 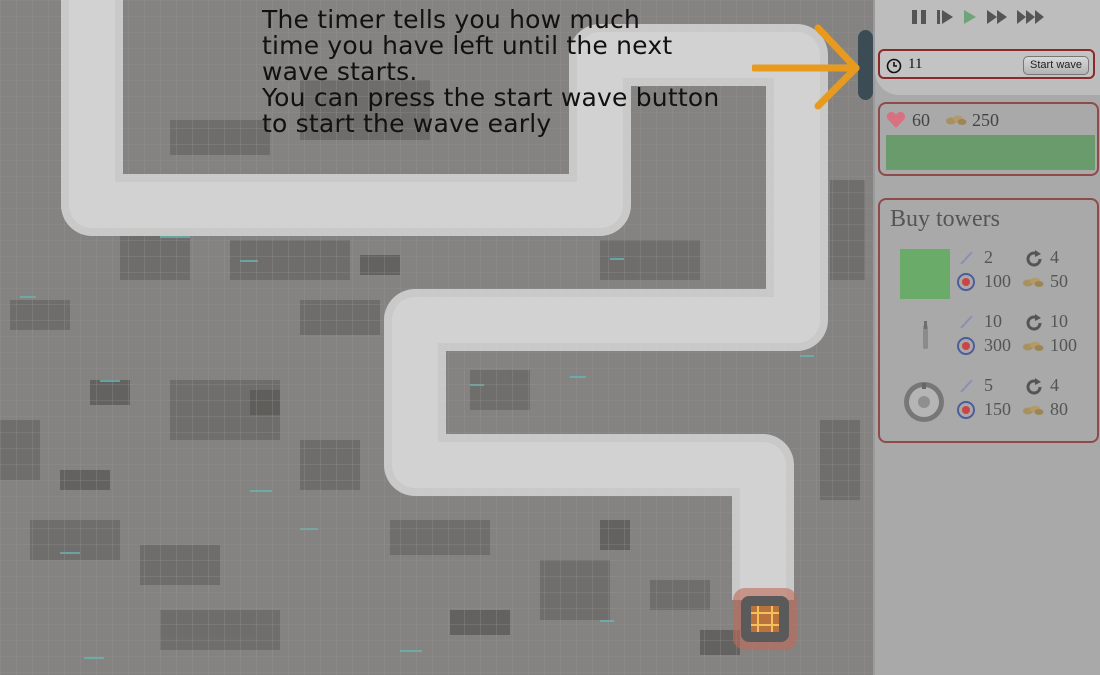 I want to click on tower-cost: 80, so click(x=1059, y=409).